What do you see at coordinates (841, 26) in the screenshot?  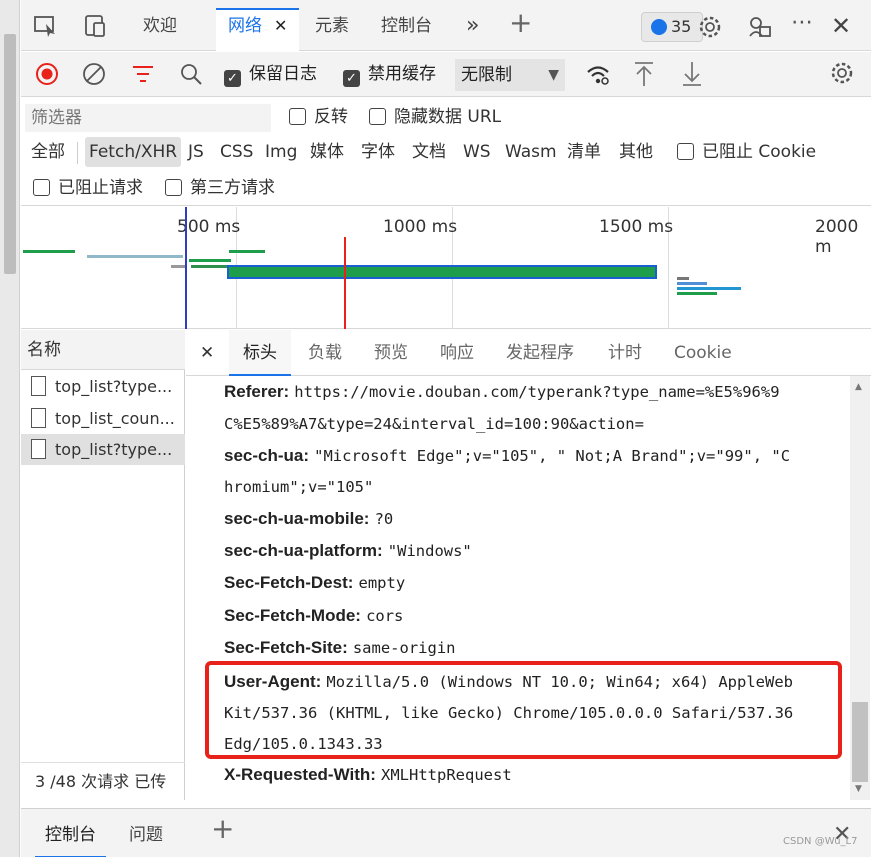 I see `close-devtools-icon: ✕` at bounding box center [841, 26].